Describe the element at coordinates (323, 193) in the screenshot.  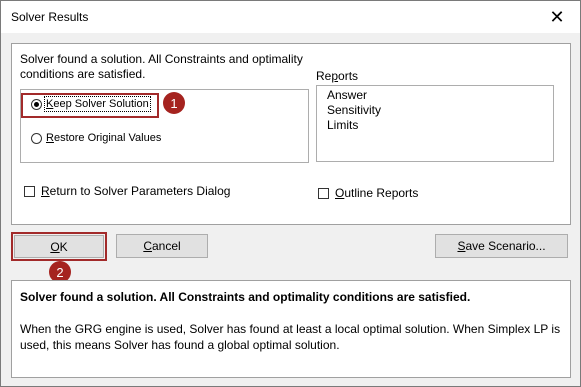
I see `outline-reports-checkbox` at that location.